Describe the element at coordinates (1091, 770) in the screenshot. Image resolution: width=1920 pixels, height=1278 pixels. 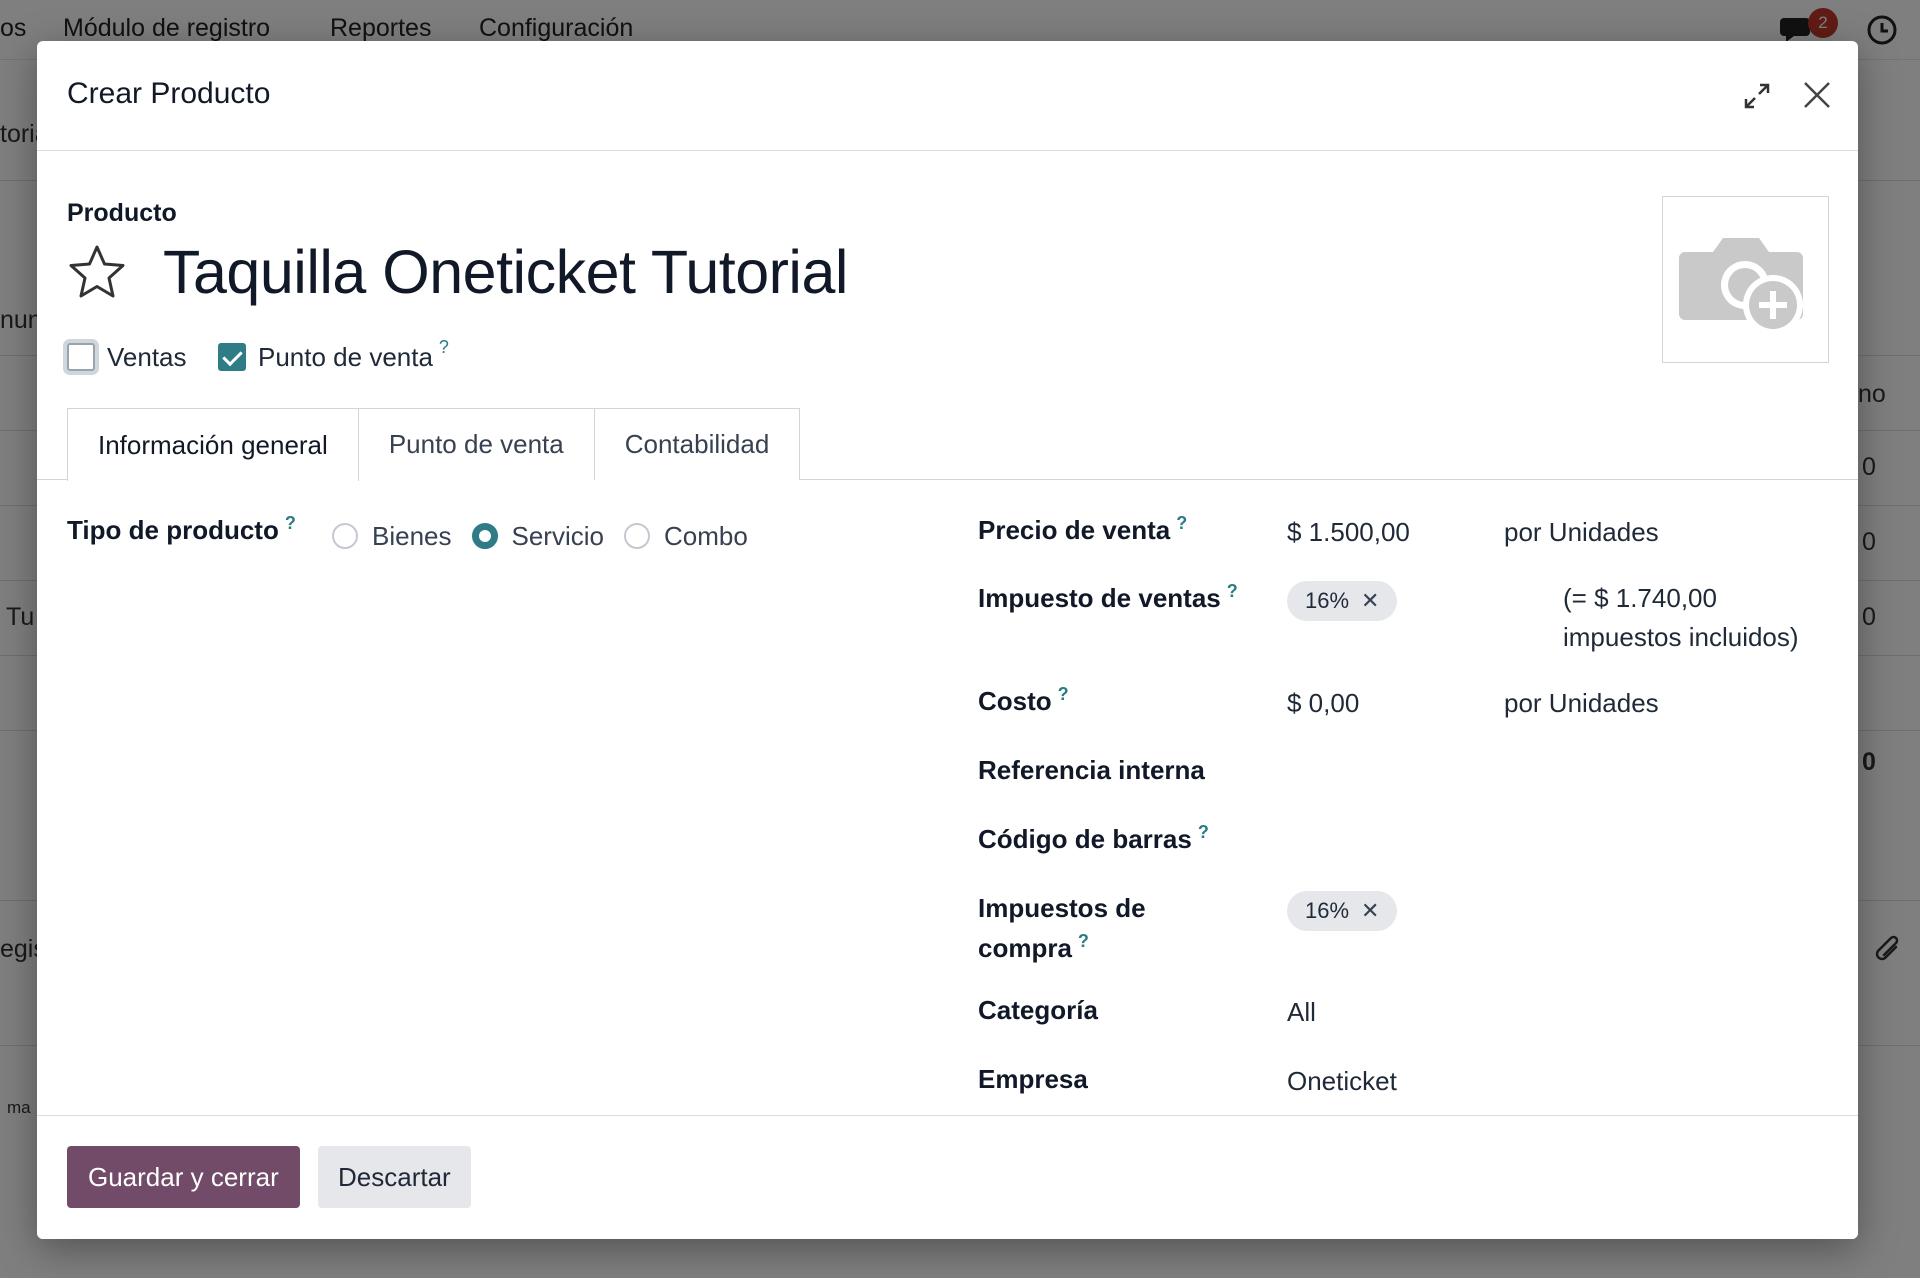
I see `internal-reference-label: Referencia interna` at that location.